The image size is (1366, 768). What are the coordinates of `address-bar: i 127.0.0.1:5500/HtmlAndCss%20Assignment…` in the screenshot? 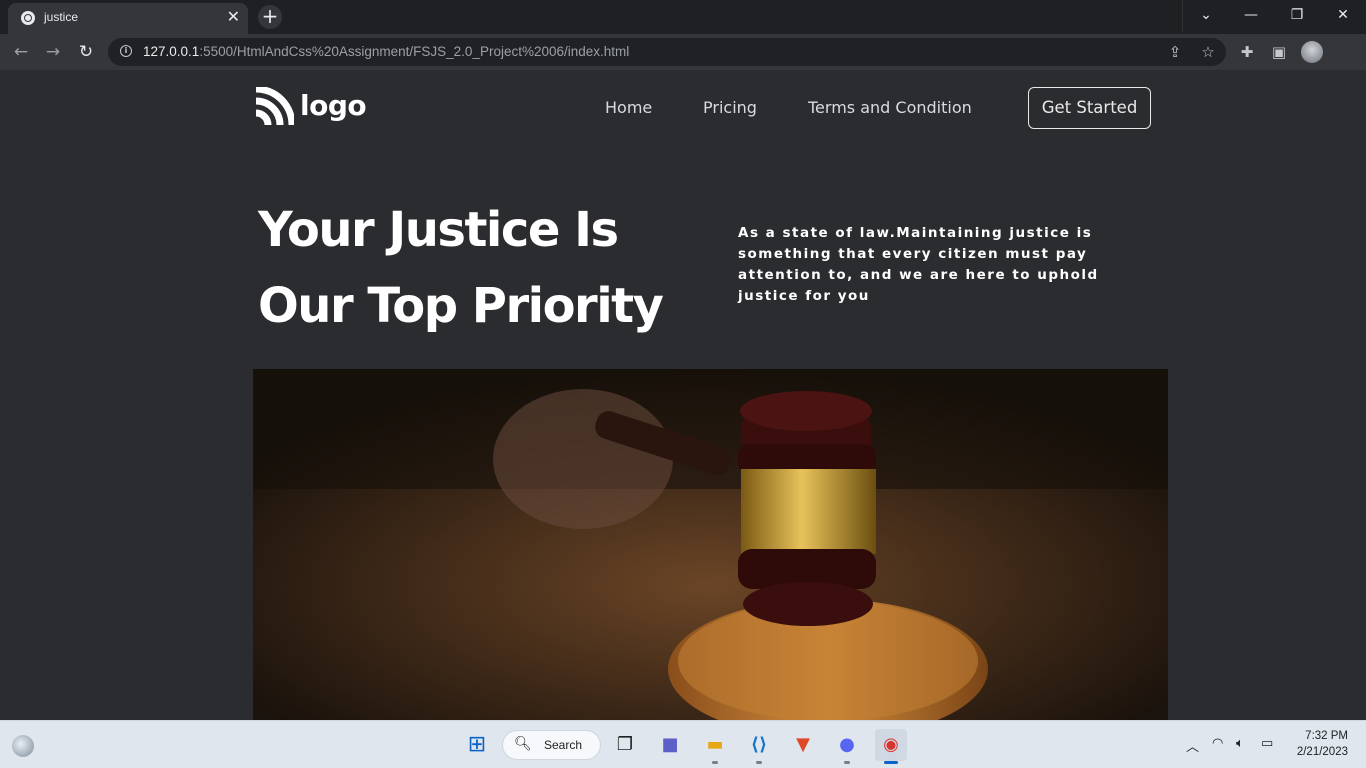 It's located at (667, 52).